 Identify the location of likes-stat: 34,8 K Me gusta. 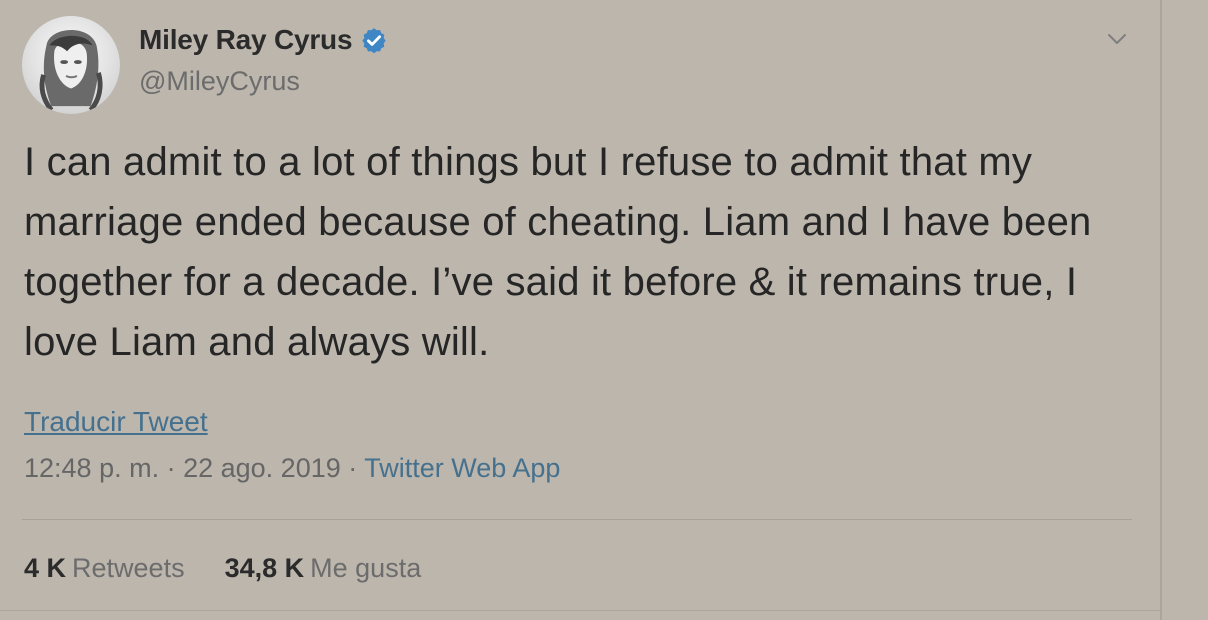
(323, 568).